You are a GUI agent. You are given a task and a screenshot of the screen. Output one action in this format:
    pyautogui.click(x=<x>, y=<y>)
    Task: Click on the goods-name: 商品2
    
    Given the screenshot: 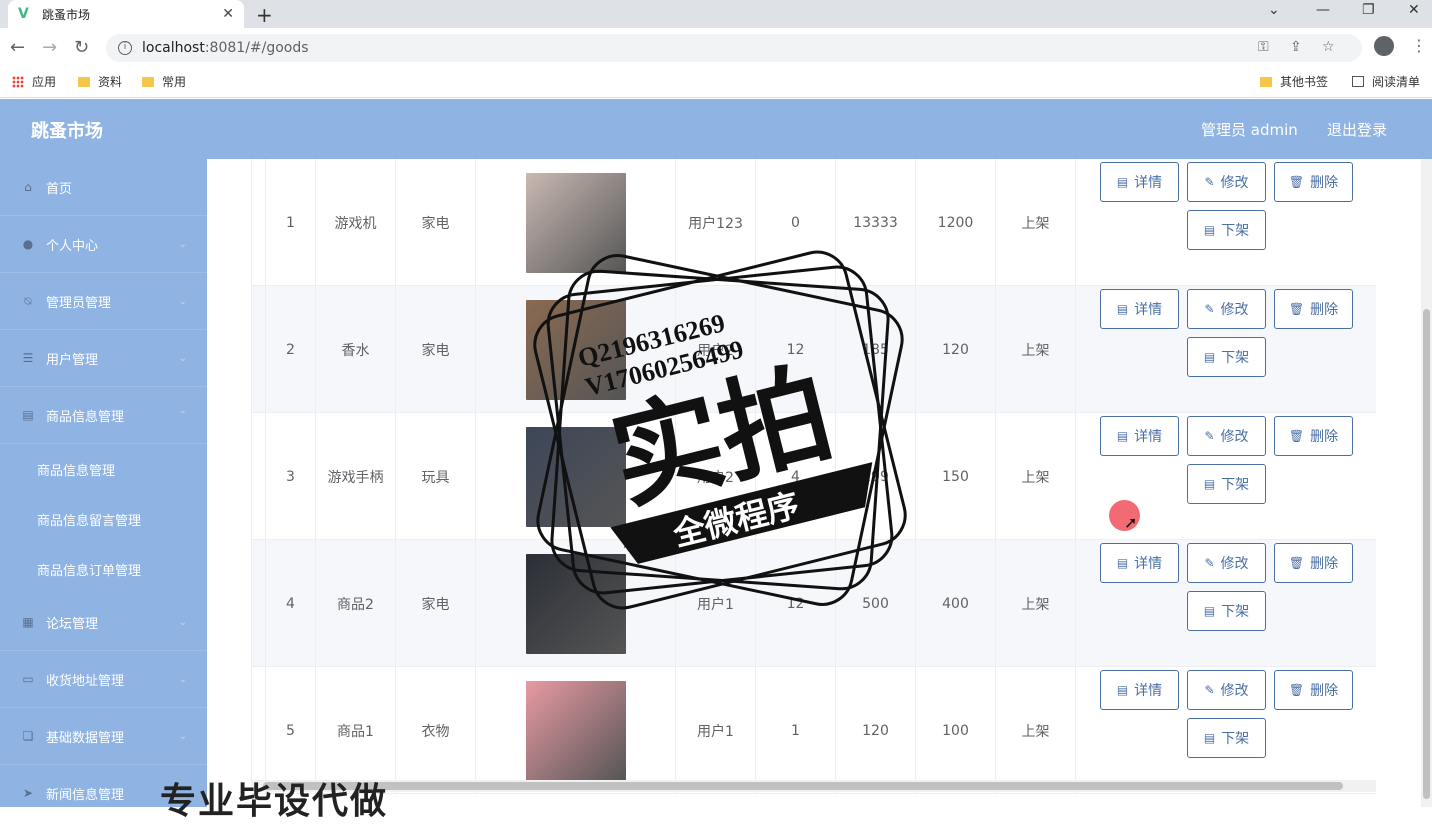 What is the action you would take?
    pyautogui.click(x=356, y=603)
    